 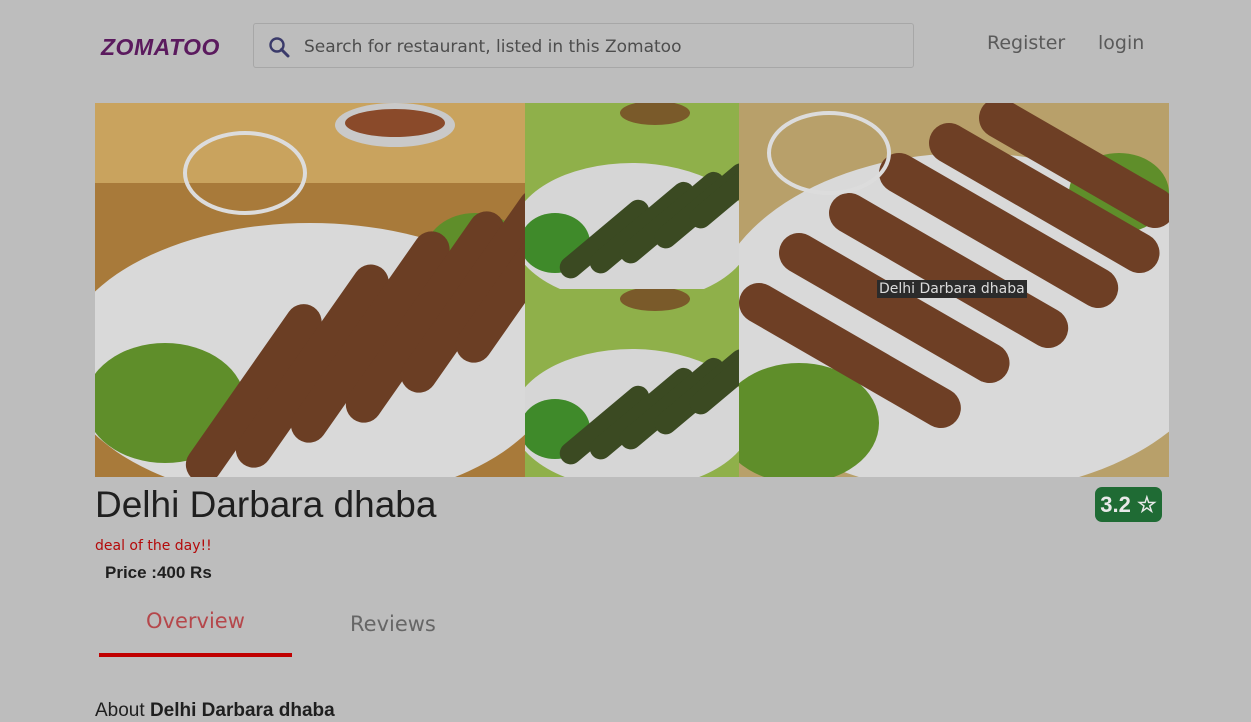 What do you see at coordinates (279, 47) in the screenshot?
I see `search-icon` at bounding box center [279, 47].